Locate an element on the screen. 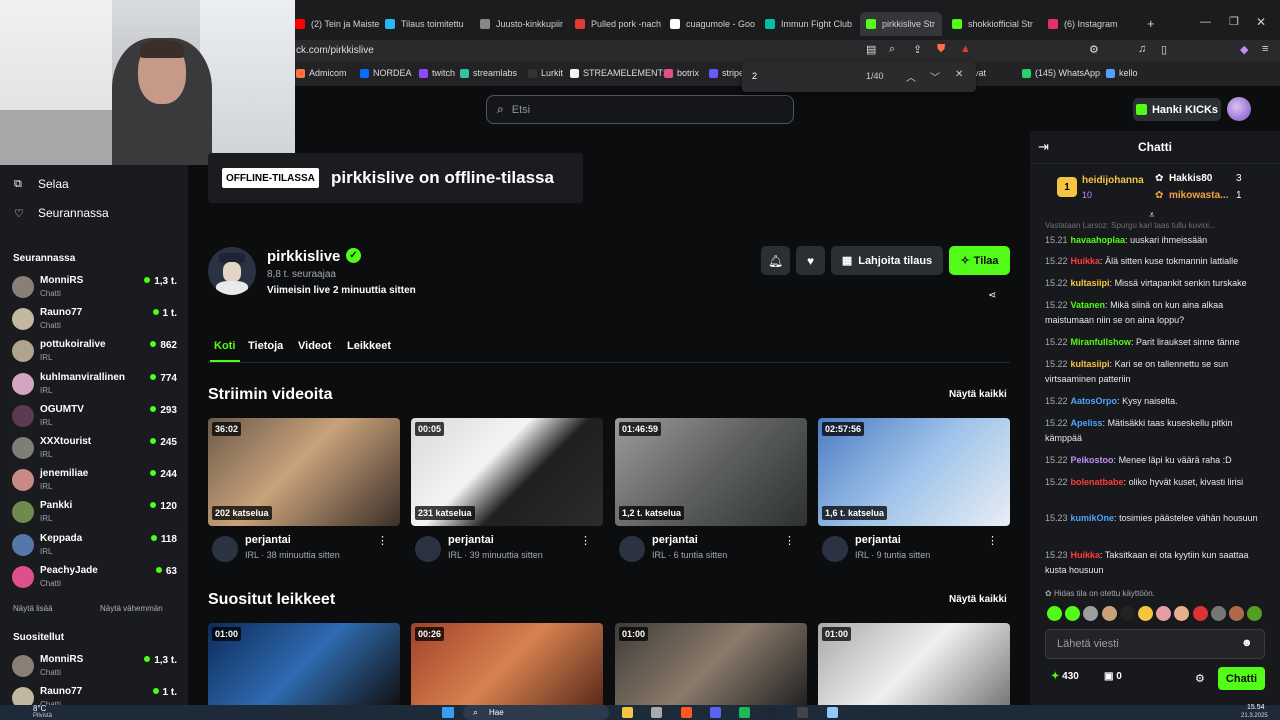 The image size is (1280, 720). find-prev-icon: ︿ is located at coordinates (911, 76).